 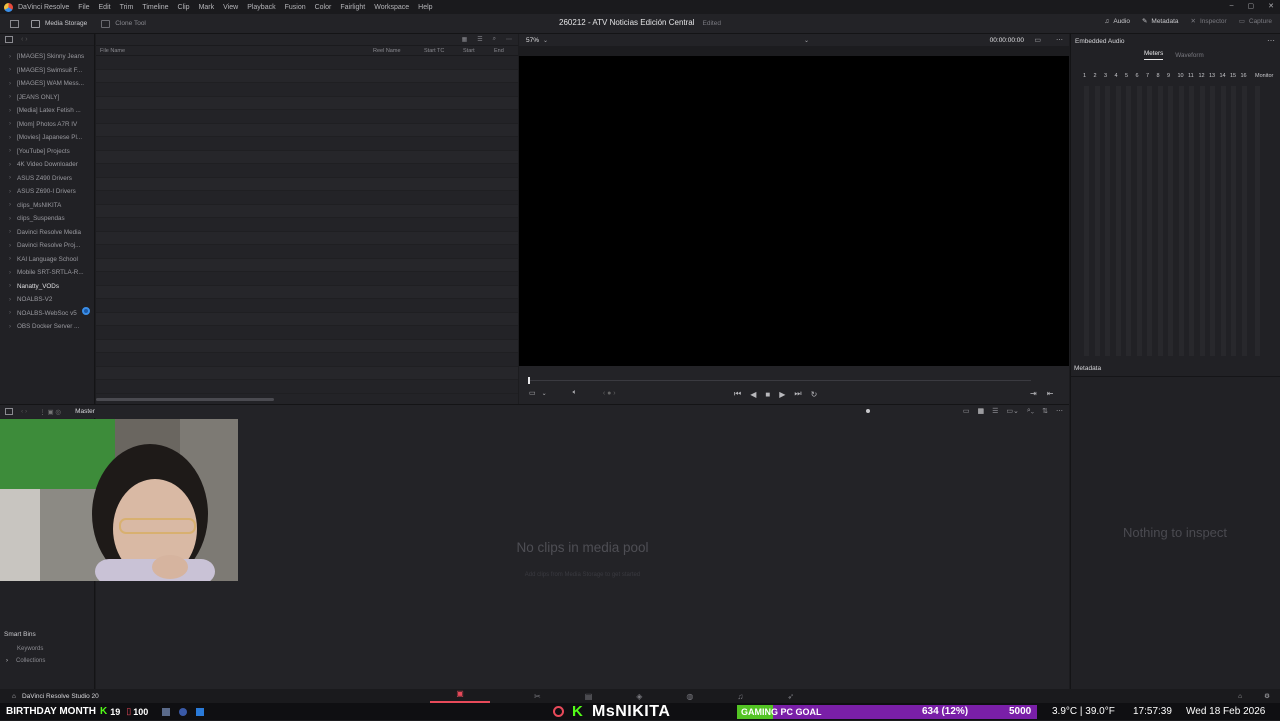 What do you see at coordinates (9, 39) in the screenshot?
I see `sidebar-icon` at bounding box center [9, 39].